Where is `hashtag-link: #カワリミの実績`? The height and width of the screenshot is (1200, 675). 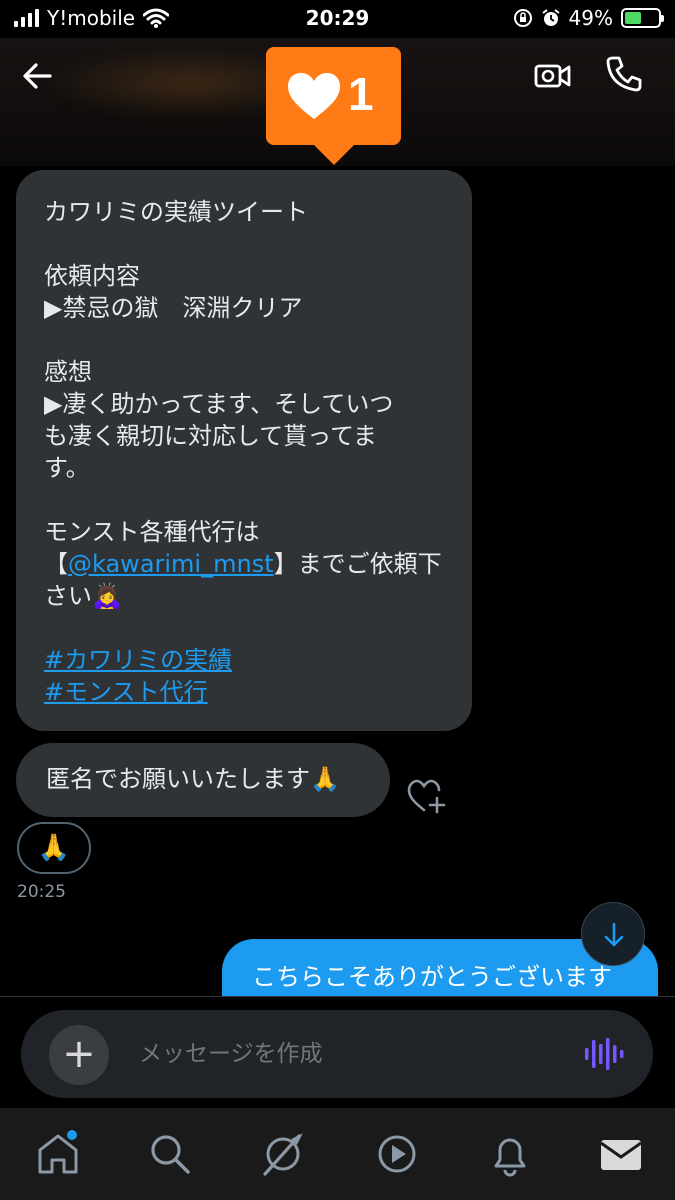
hashtag-link: #カワリミの実績 is located at coordinates (244, 660).